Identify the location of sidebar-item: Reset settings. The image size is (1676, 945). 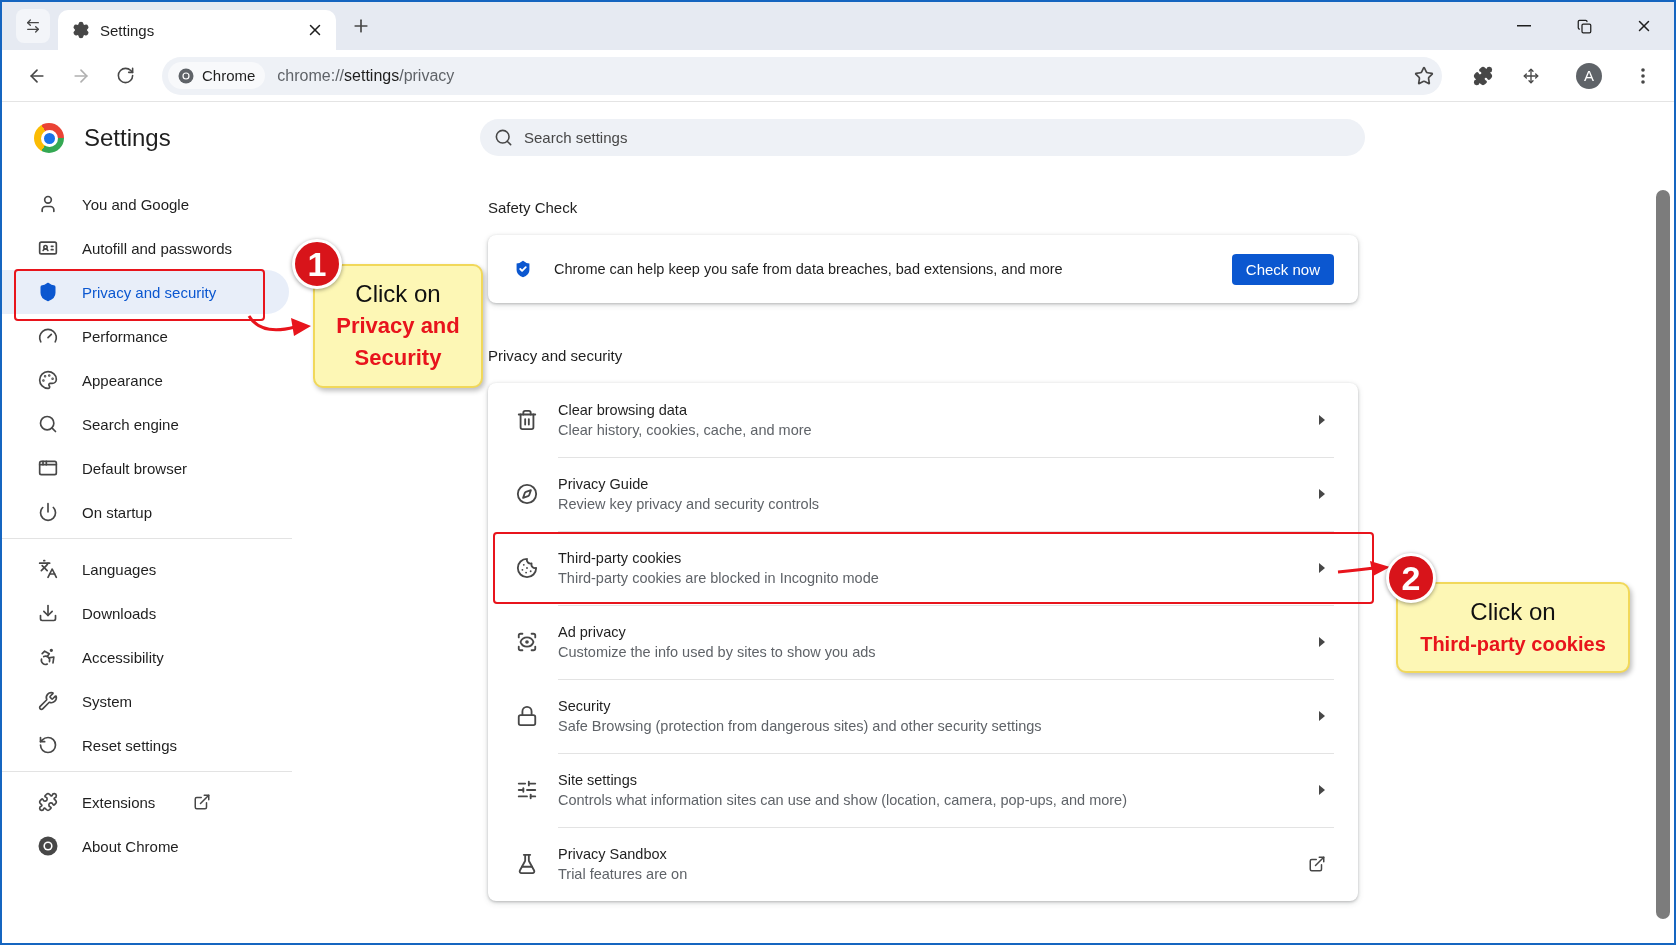
(145, 745).